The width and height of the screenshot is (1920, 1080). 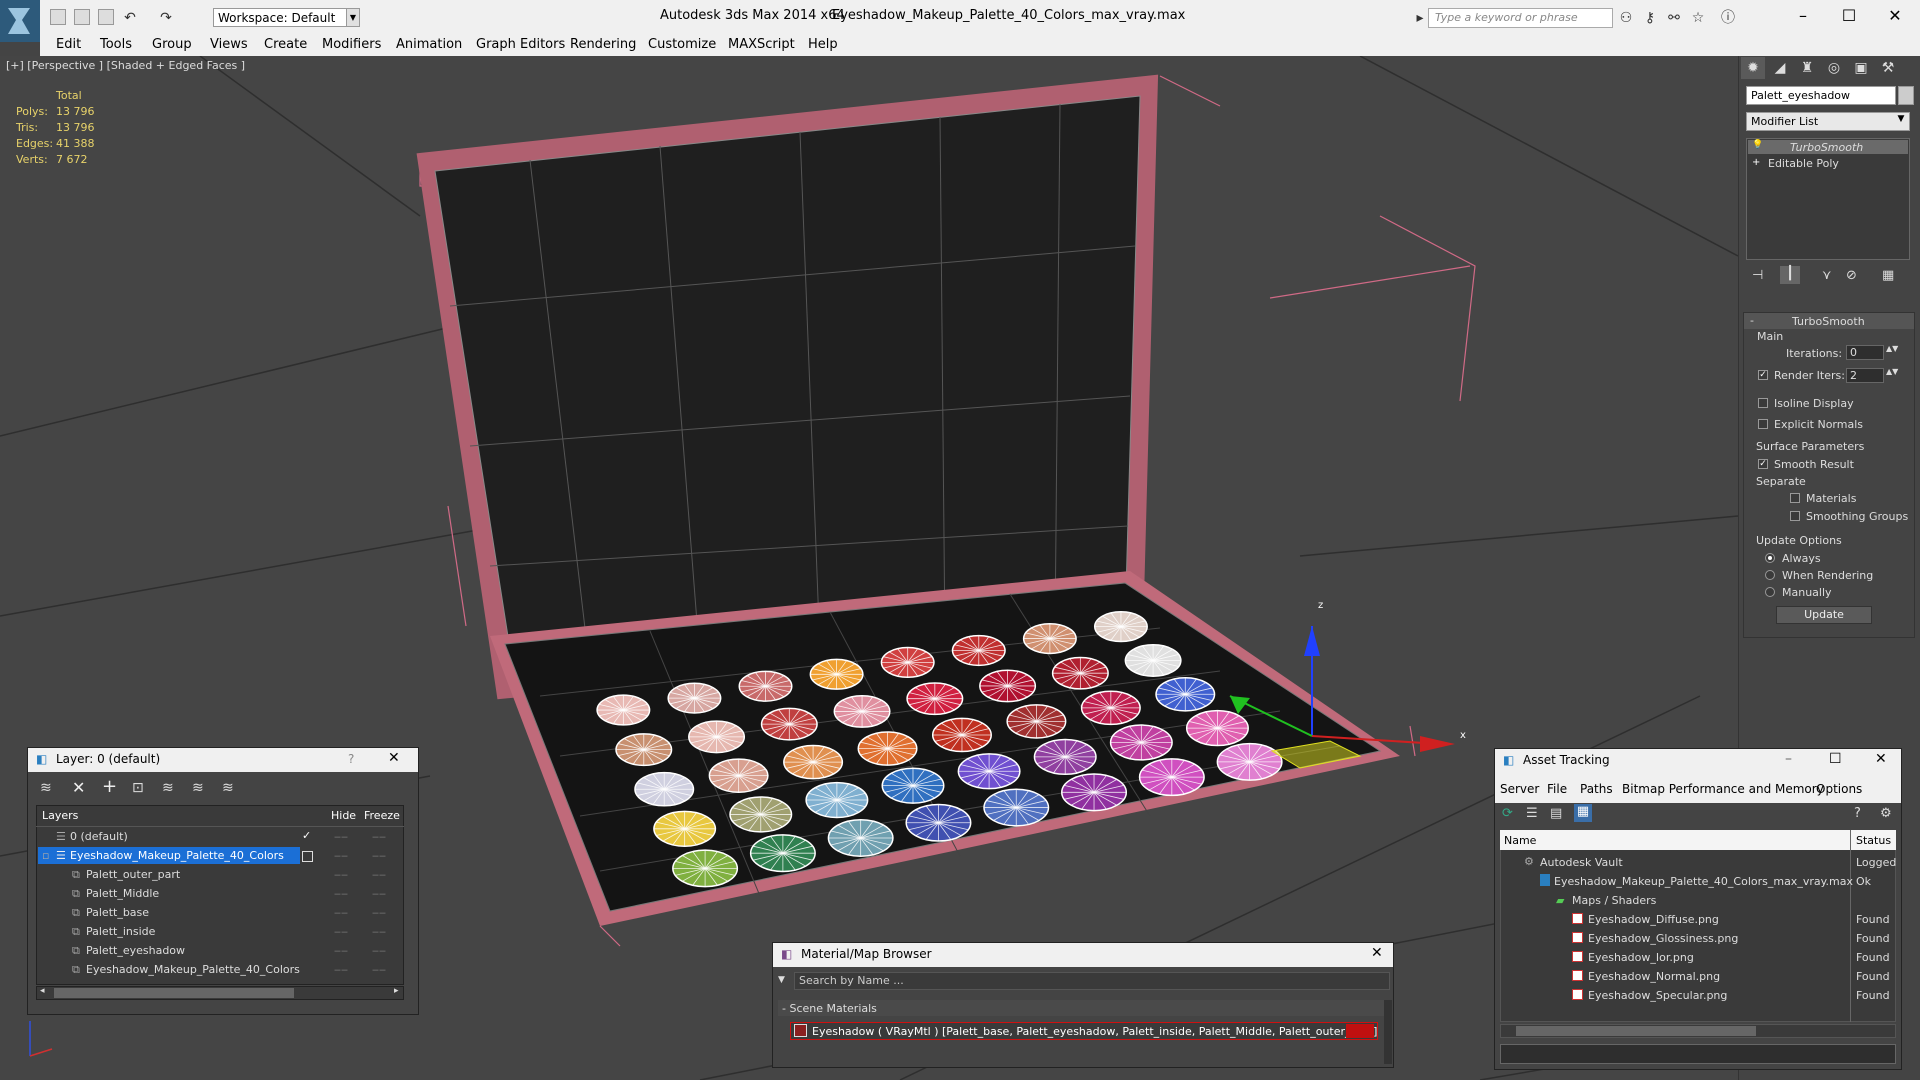 I want to click on menu-help: Help, so click(x=823, y=44).